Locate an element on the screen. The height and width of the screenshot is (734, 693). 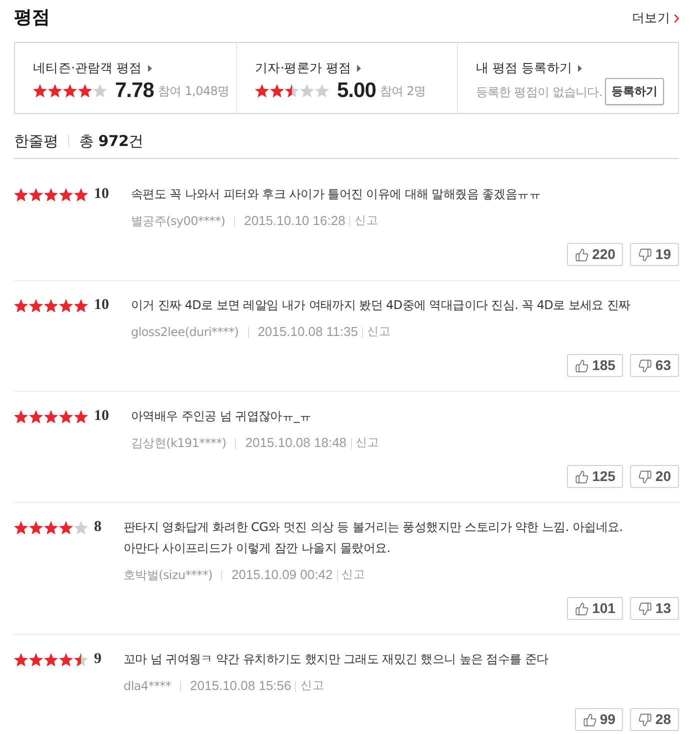
average-score: 7.78 is located at coordinates (134, 91).